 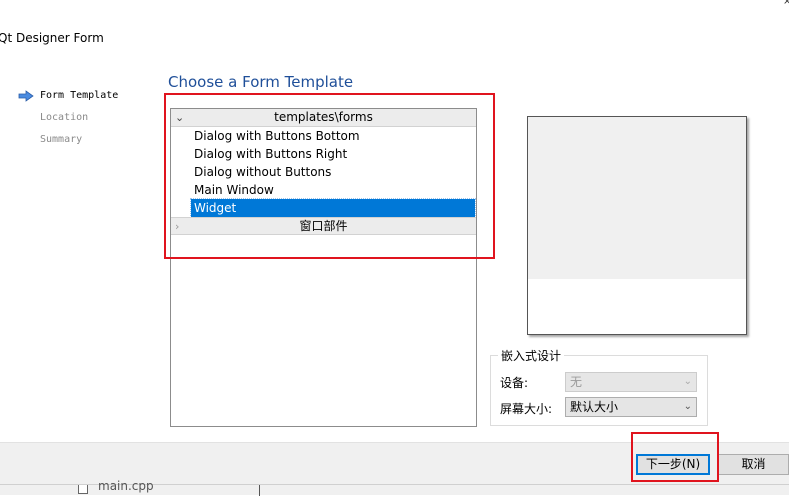 I want to click on next-button: 下一步(N), so click(x=673, y=464).